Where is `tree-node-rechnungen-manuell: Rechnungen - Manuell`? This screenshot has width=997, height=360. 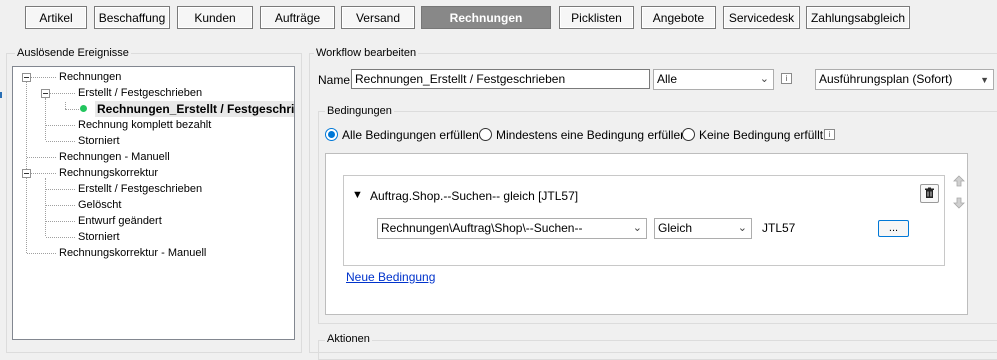 tree-node-rechnungen-manuell: Rechnungen - Manuell is located at coordinates (114, 157).